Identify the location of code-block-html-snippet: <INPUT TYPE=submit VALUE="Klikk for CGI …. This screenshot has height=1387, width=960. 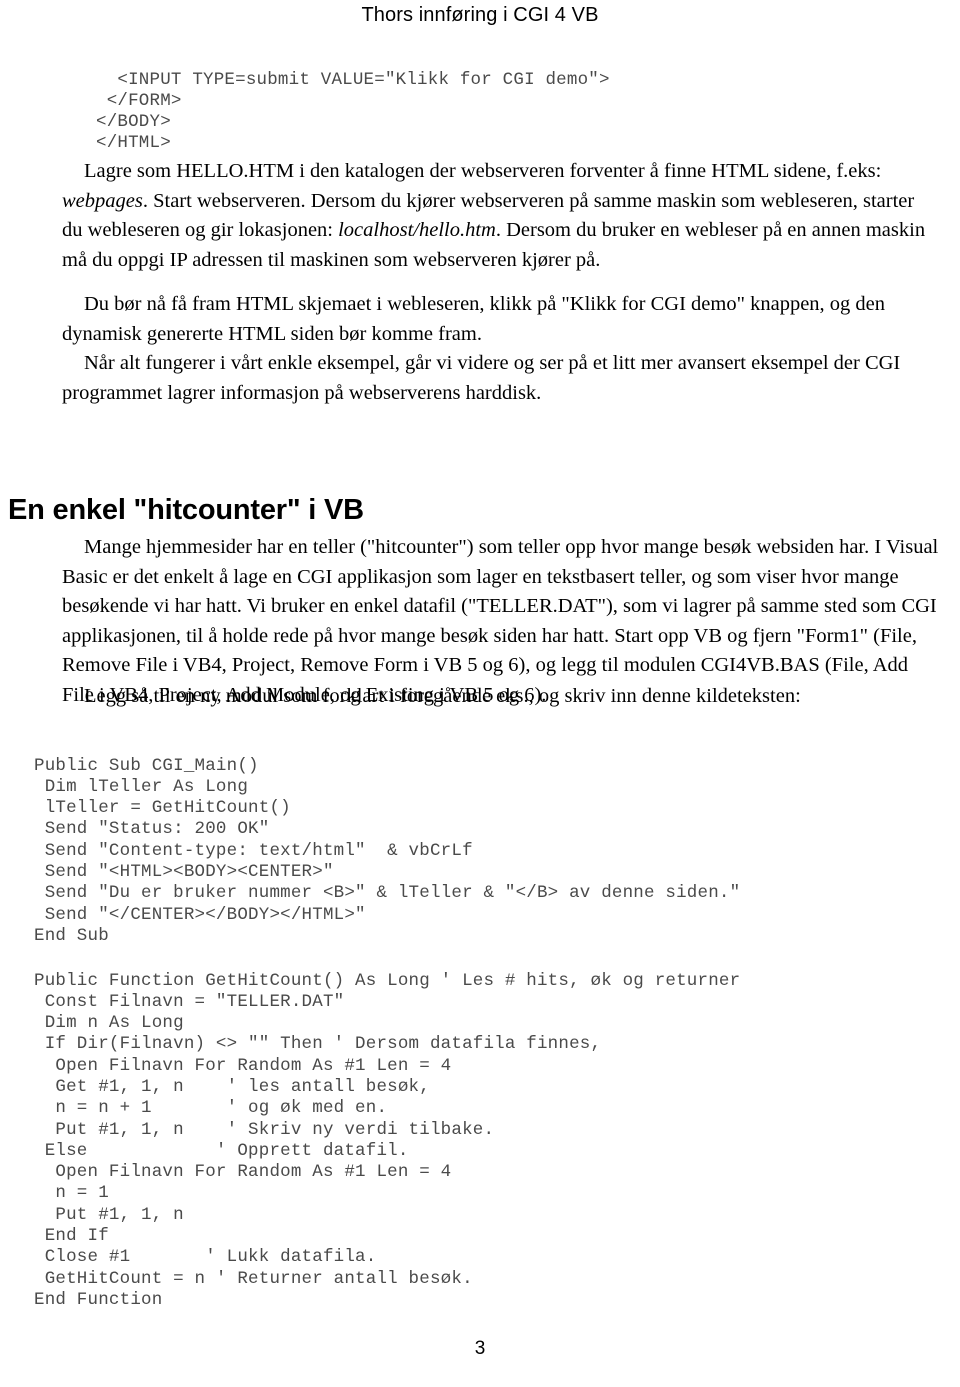
(353, 111).